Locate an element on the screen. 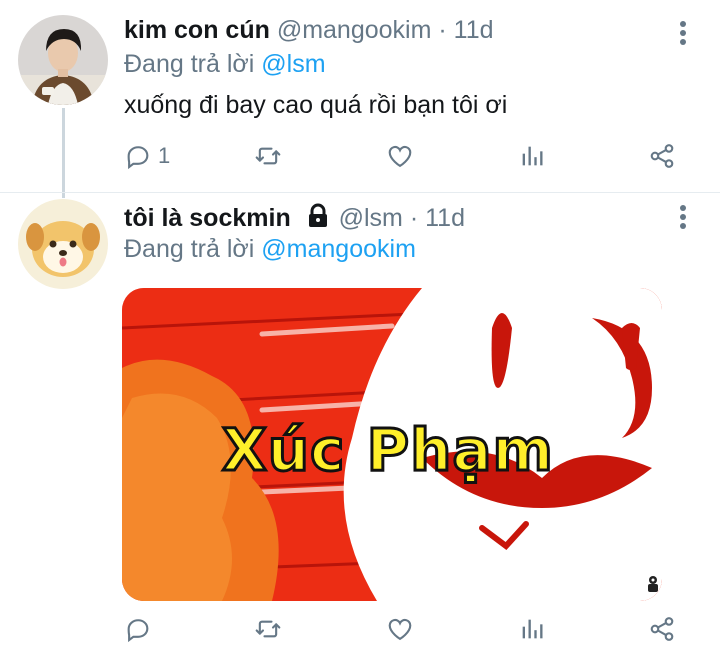 The width and height of the screenshot is (720, 657). tweet-header: kim con cún @mangookim · 11d is located at coordinates (309, 30).